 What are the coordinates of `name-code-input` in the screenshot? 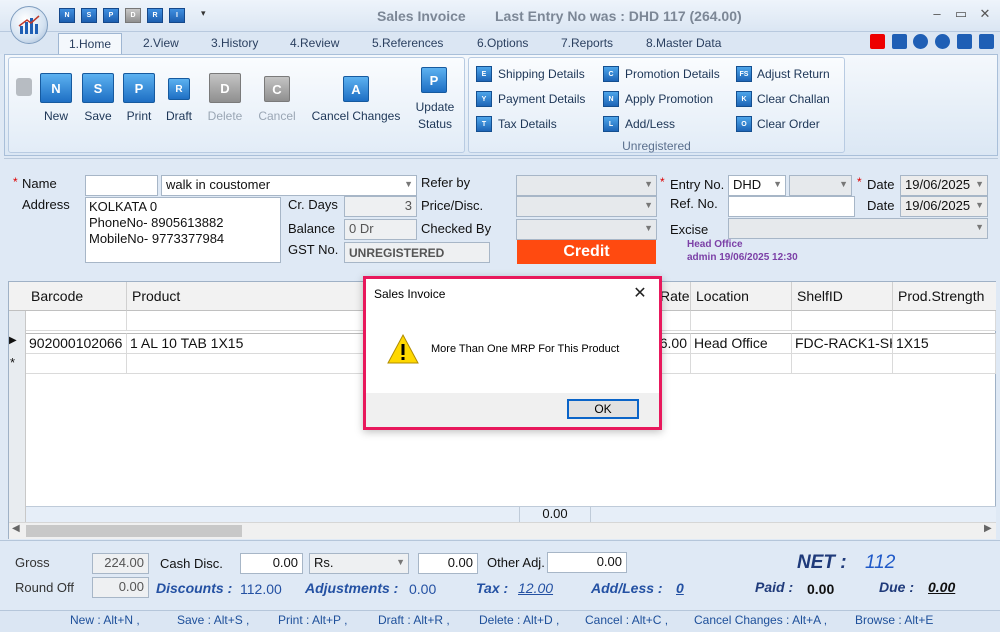 It's located at (121, 185).